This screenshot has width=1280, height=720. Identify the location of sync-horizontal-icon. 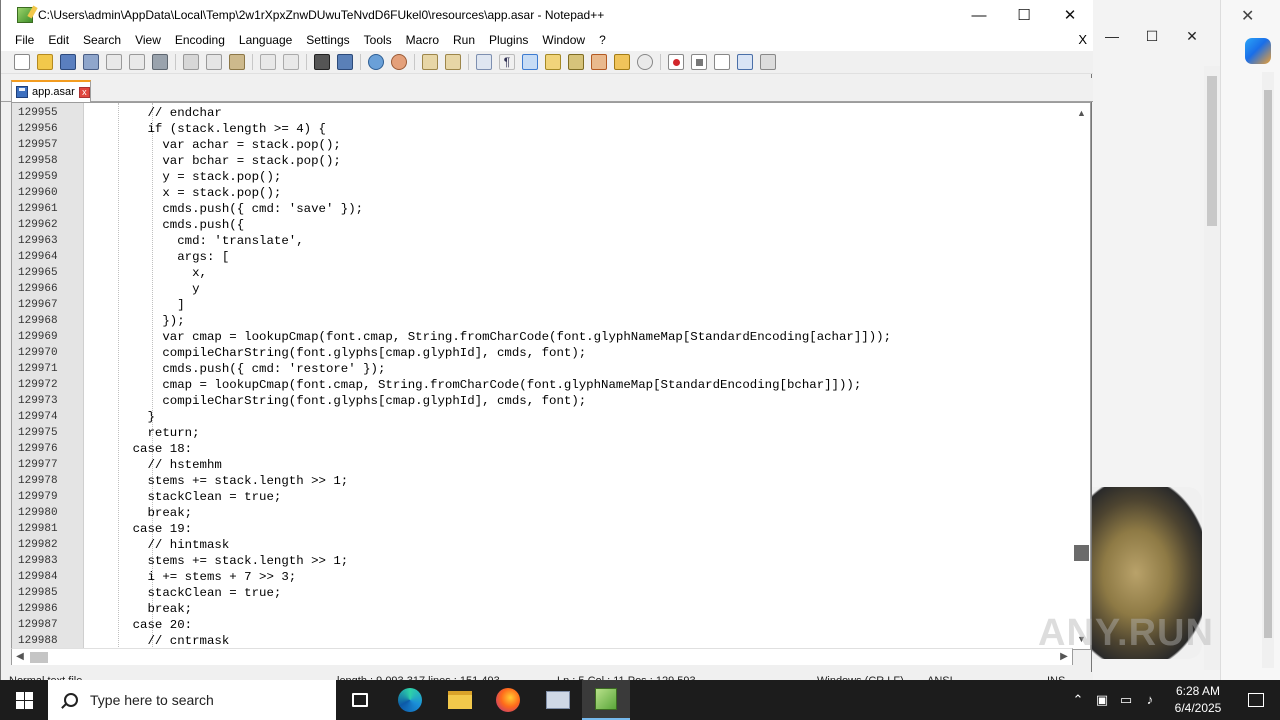
(453, 62).